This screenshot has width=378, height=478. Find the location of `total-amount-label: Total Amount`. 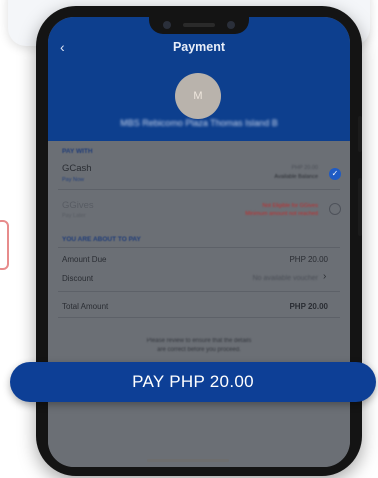

total-amount-label: Total Amount is located at coordinates (85, 306).